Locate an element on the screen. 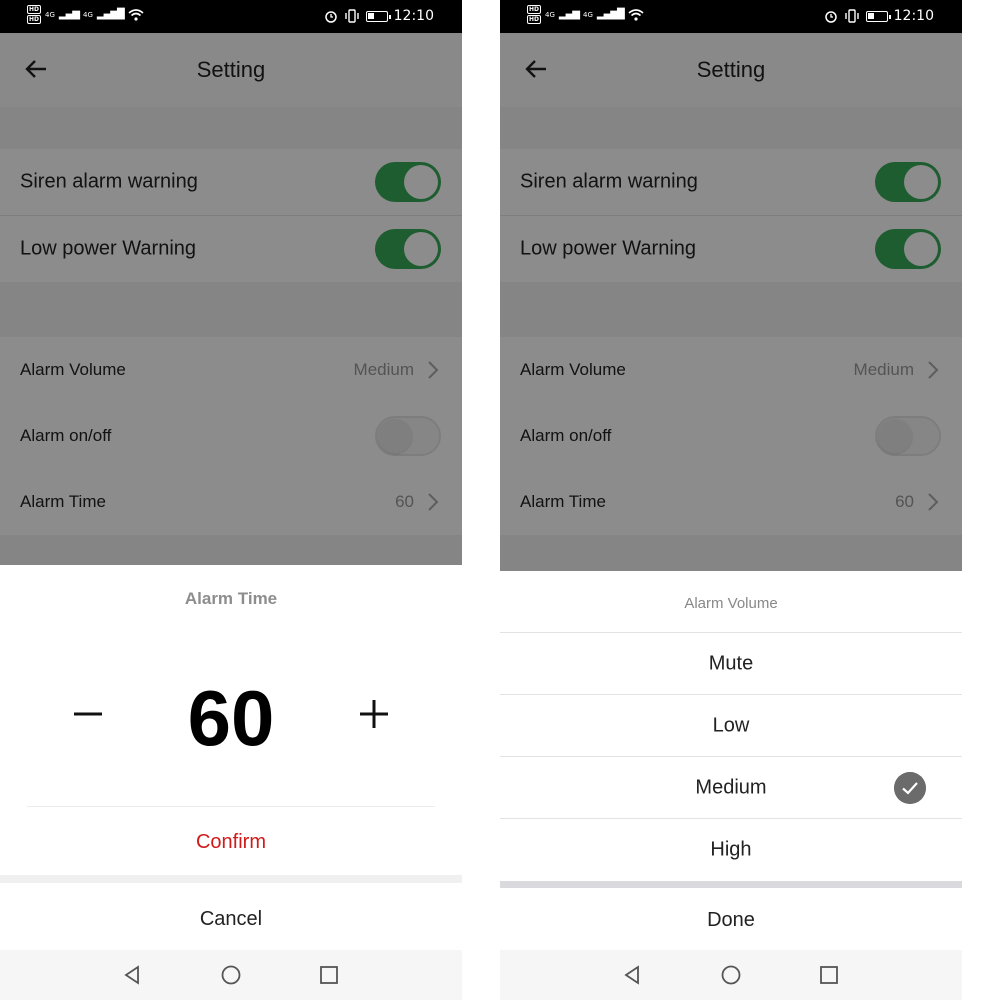  volume-option-low: Low is located at coordinates (731, 726).